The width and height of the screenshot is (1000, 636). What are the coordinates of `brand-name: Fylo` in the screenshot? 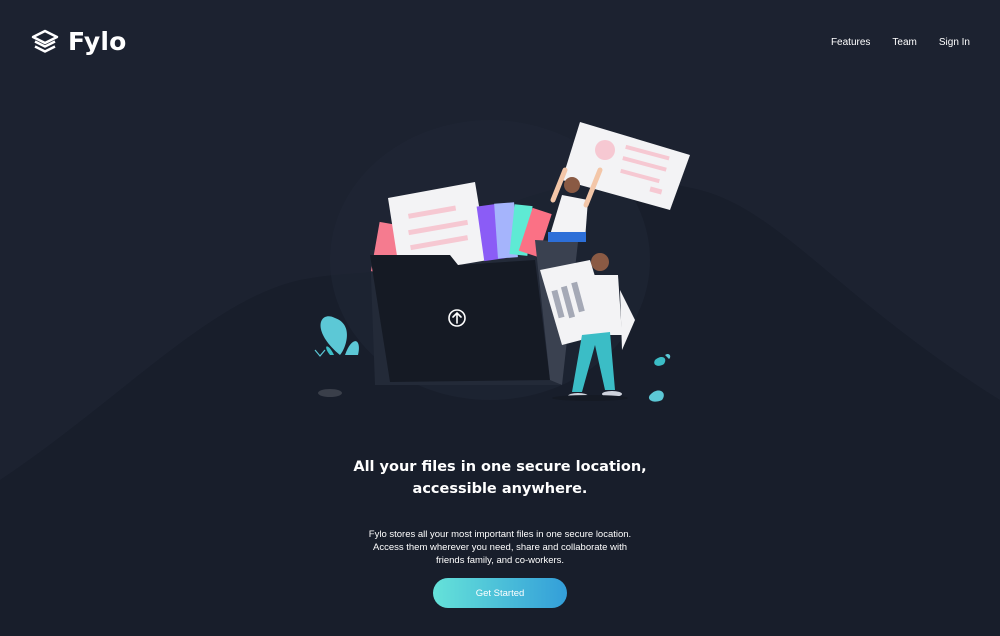 It's located at (97, 41).